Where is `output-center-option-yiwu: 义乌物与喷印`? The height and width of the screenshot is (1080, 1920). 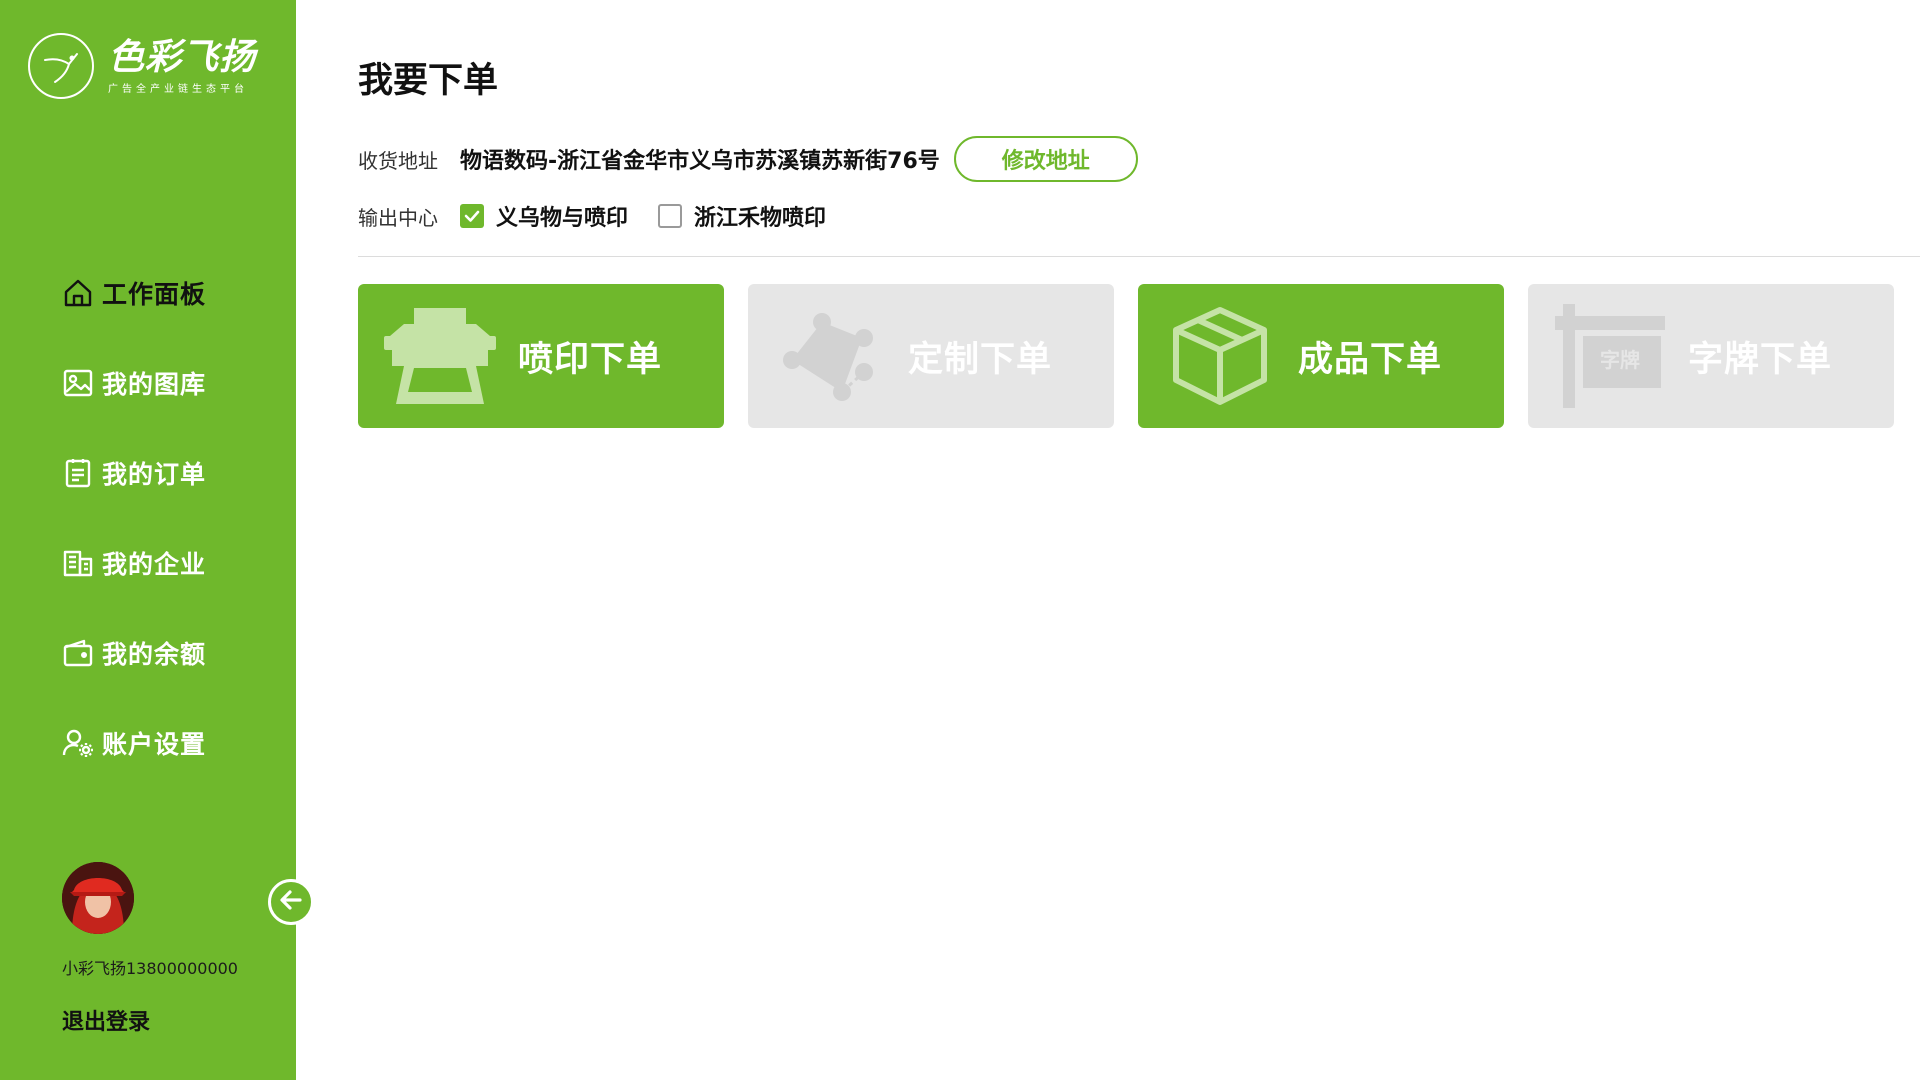
output-center-option-yiwu: 义乌物与喷印 is located at coordinates (544, 216).